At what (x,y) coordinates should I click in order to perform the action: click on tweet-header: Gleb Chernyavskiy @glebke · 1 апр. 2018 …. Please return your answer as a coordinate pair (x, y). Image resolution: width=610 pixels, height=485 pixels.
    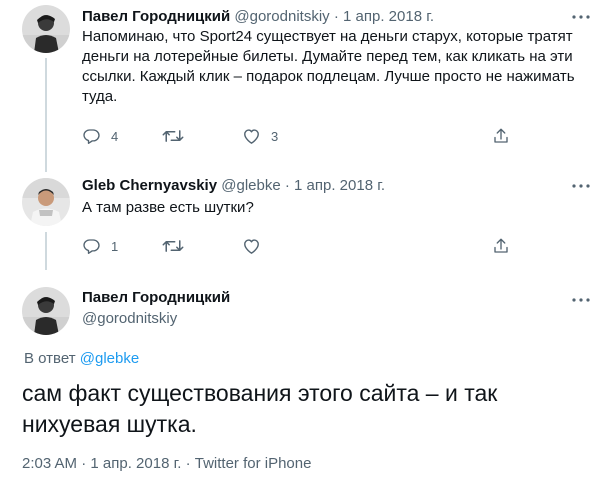
    Looking at the image, I should click on (233, 186).